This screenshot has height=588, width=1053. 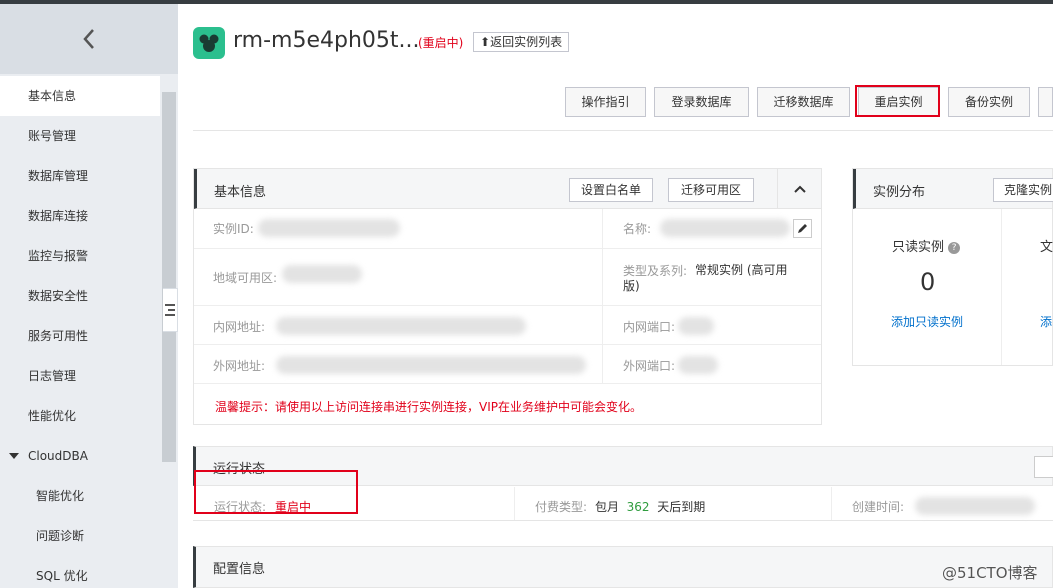 I want to click on back-to-list-button: ⬆返回实例列表, so click(x=521, y=42).